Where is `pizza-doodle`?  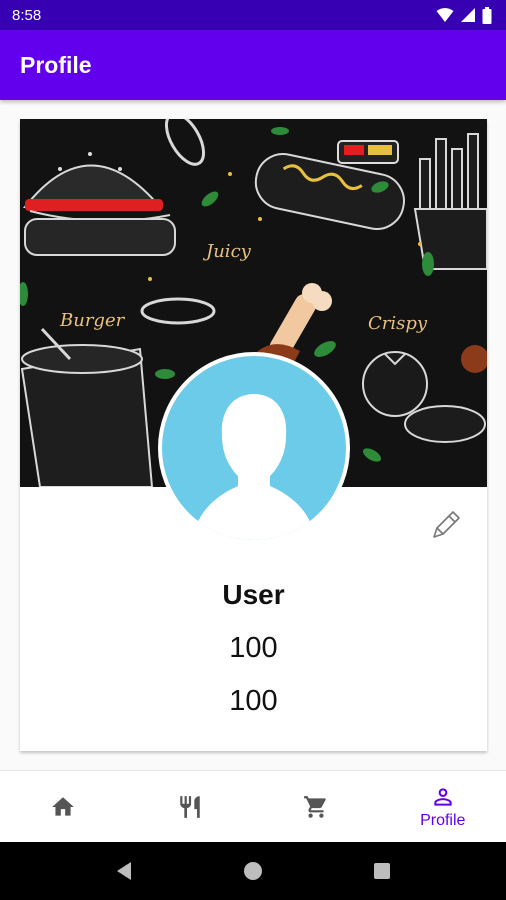
pizza-doodle is located at coordinates (445, 424).